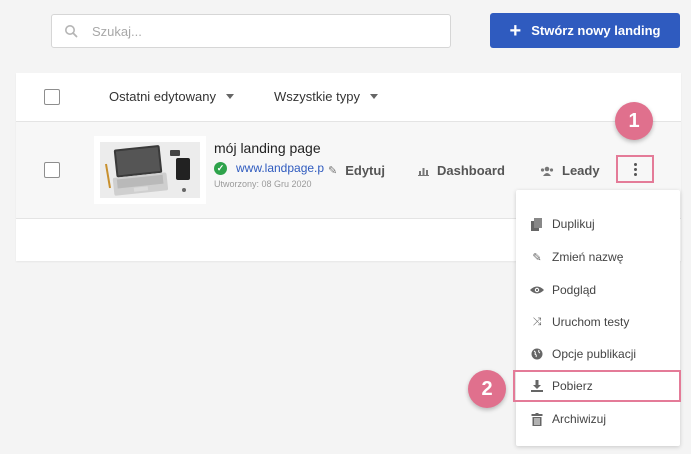 This screenshot has width=691, height=454. Describe the element at coordinates (537, 354) in the screenshot. I see `globe-icon` at that location.